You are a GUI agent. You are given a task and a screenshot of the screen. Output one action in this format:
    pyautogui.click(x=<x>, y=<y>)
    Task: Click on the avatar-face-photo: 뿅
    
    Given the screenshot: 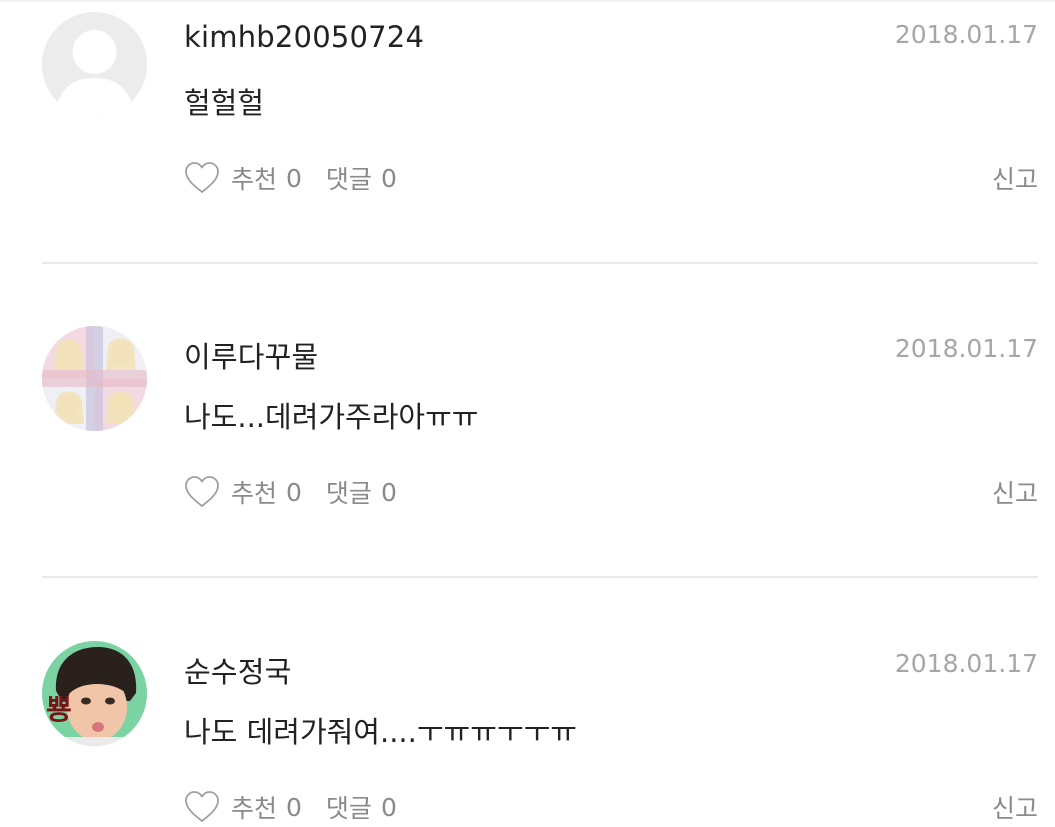 What is the action you would take?
    pyautogui.click(x=94, y=693)
    